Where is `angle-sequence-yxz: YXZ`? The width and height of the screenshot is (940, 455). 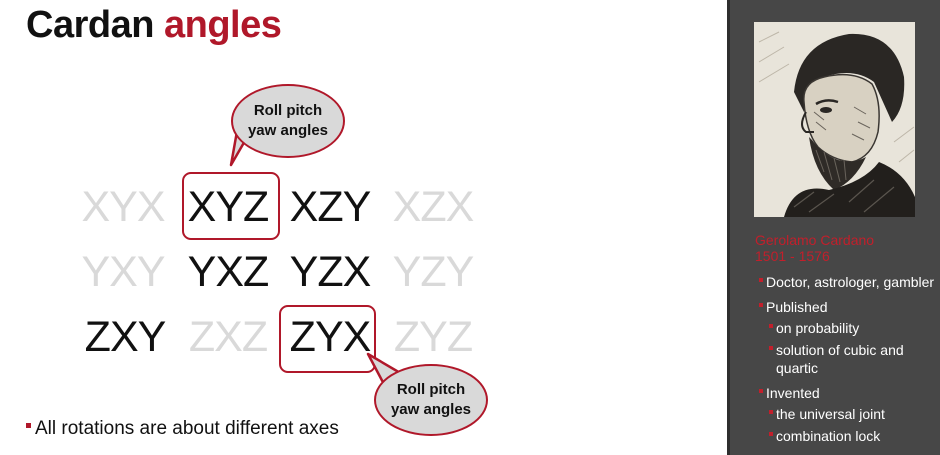
angle-sequence-yxz: YXZ is located at coordinates (228, 272).